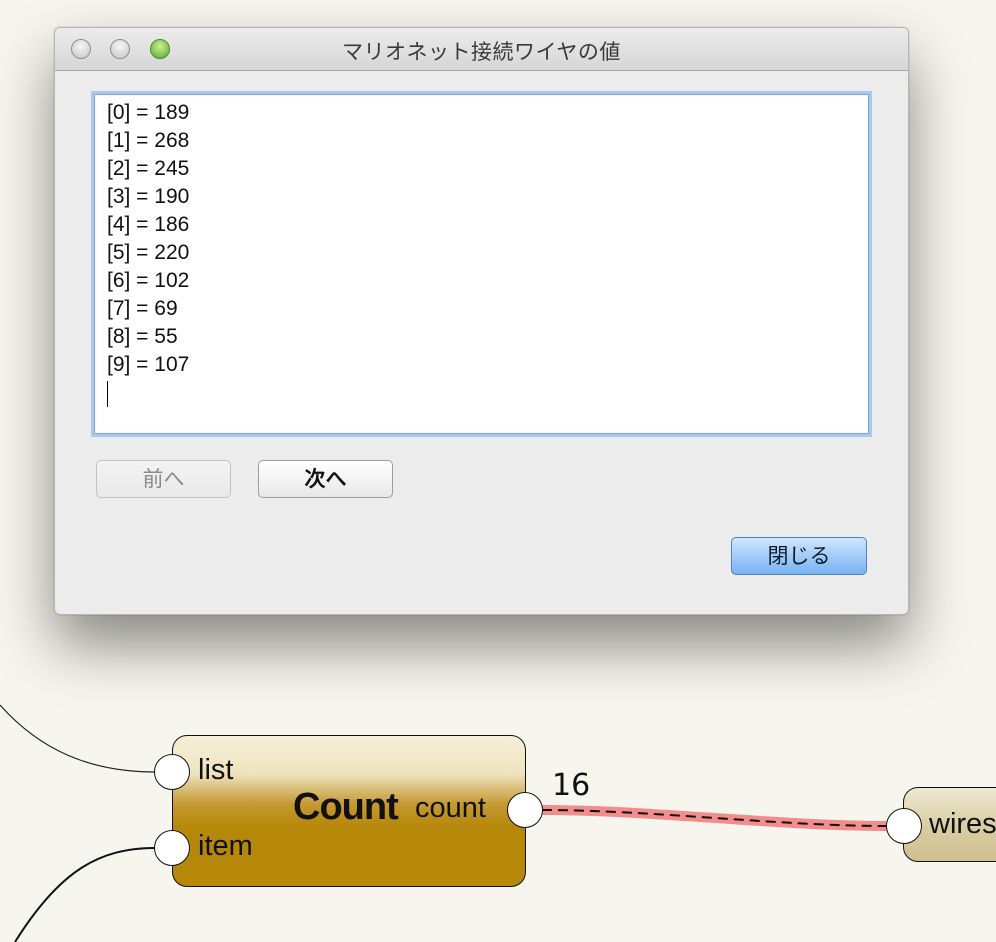 This screenshot has height=942, width=996. Describe the element at coordinates (78, 738) in the screenshot. I see `list-input-wire` at that location.